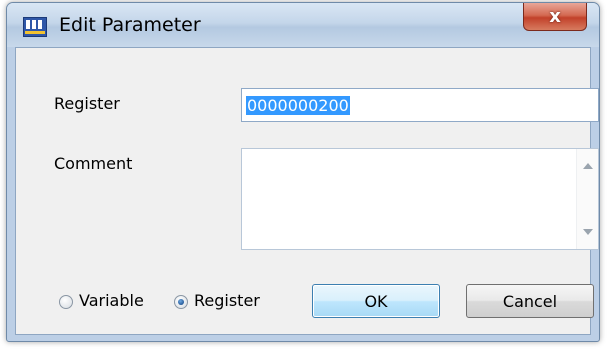  I want to click on register-label: Register, so click(87, 103).